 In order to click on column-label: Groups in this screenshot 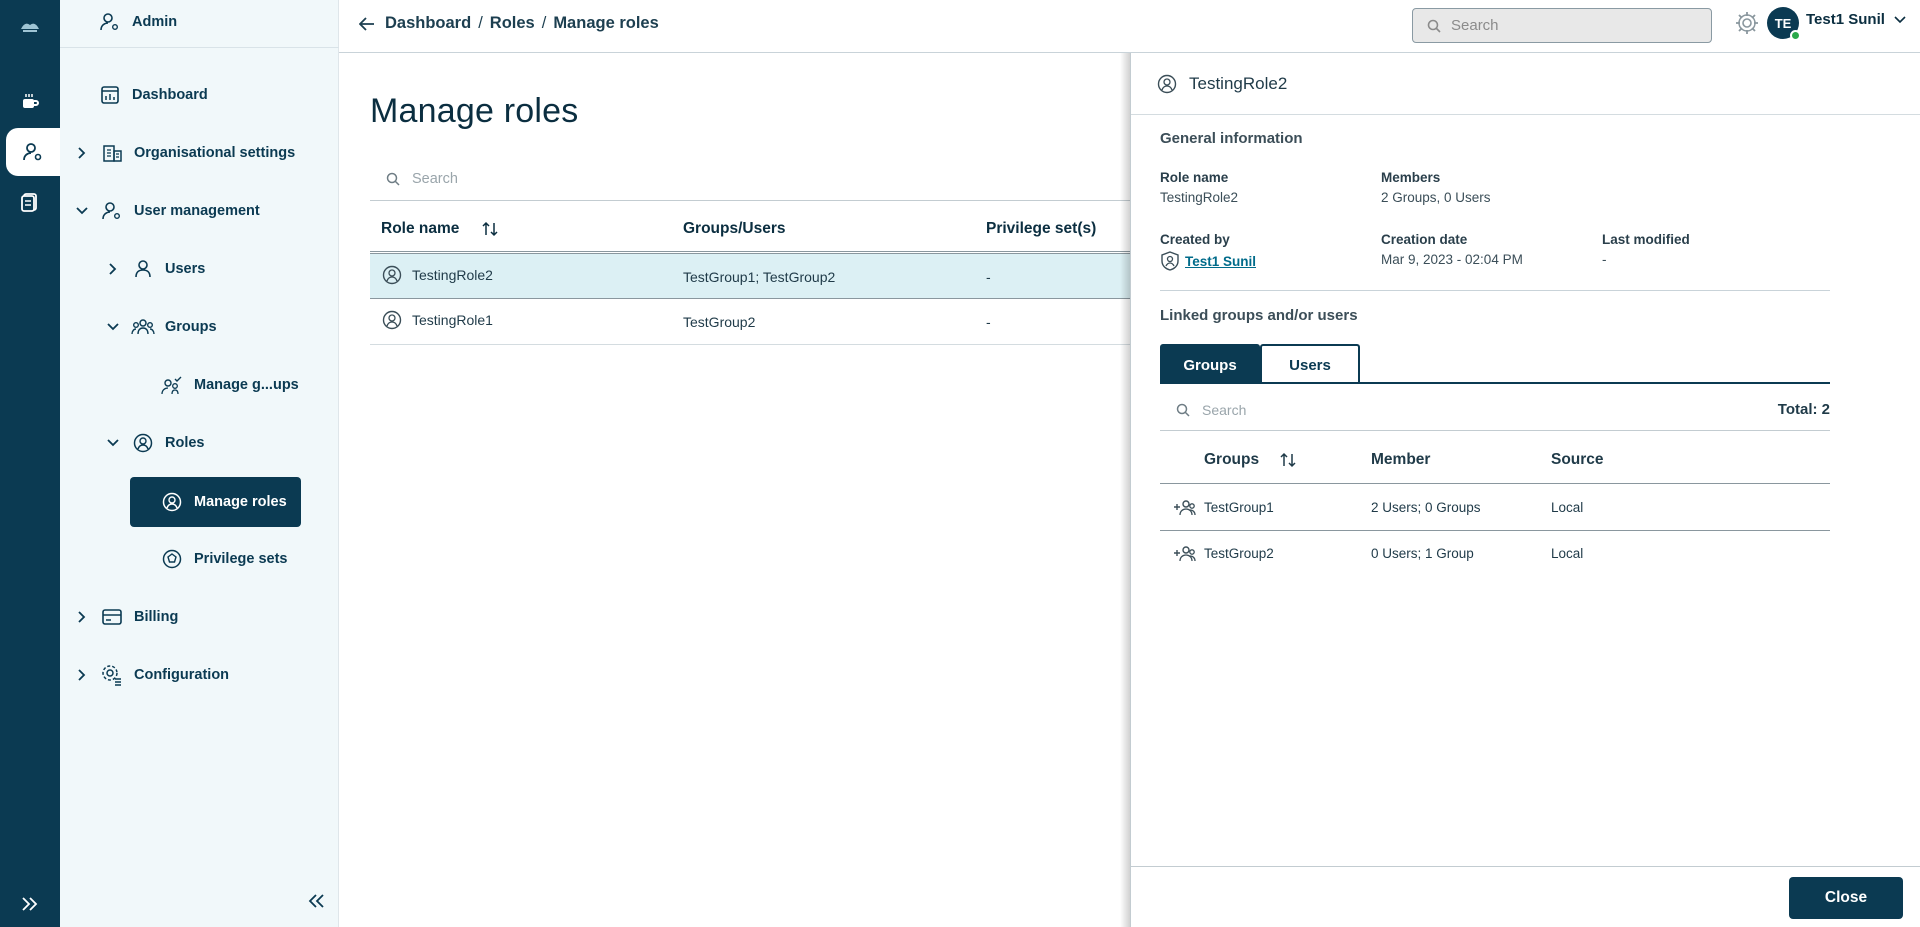, I will do `click(1232, 459)`.